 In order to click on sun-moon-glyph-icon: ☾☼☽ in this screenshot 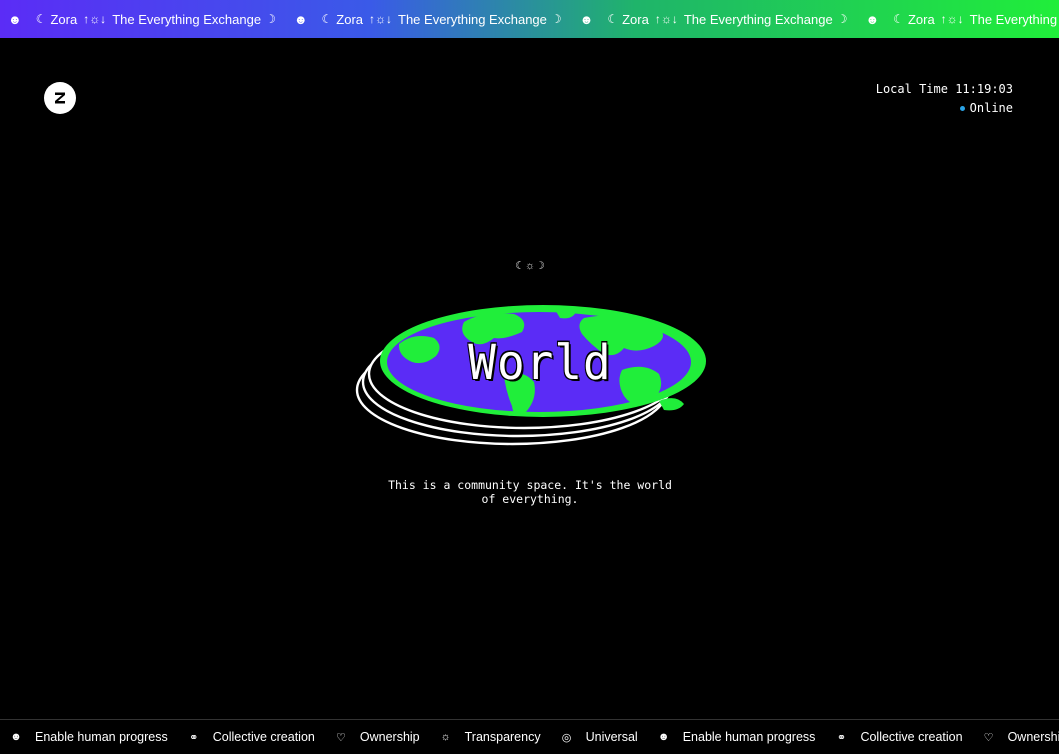, I will do `click(530, 266)`.